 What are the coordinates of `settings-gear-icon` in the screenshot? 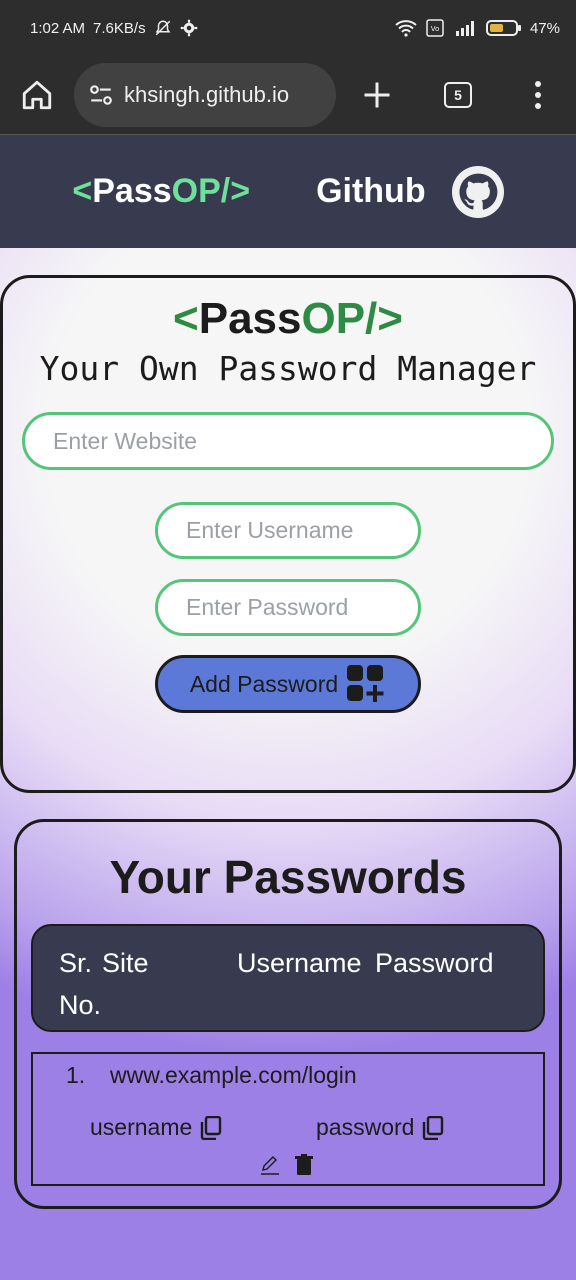 It's located at (189, 28).